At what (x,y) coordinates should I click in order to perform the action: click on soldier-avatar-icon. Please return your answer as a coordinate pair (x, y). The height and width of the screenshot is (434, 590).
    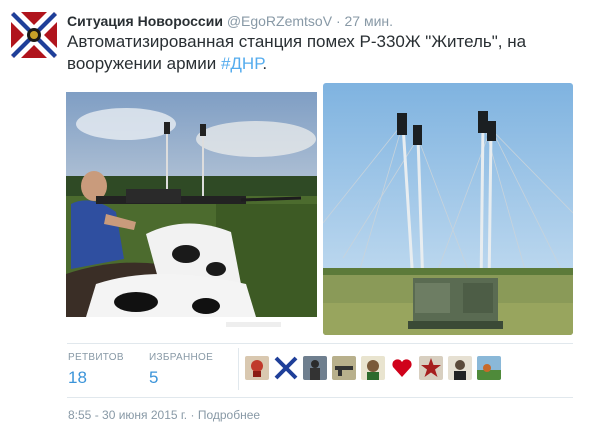
    Looking at the image, I should click on (315, 368).